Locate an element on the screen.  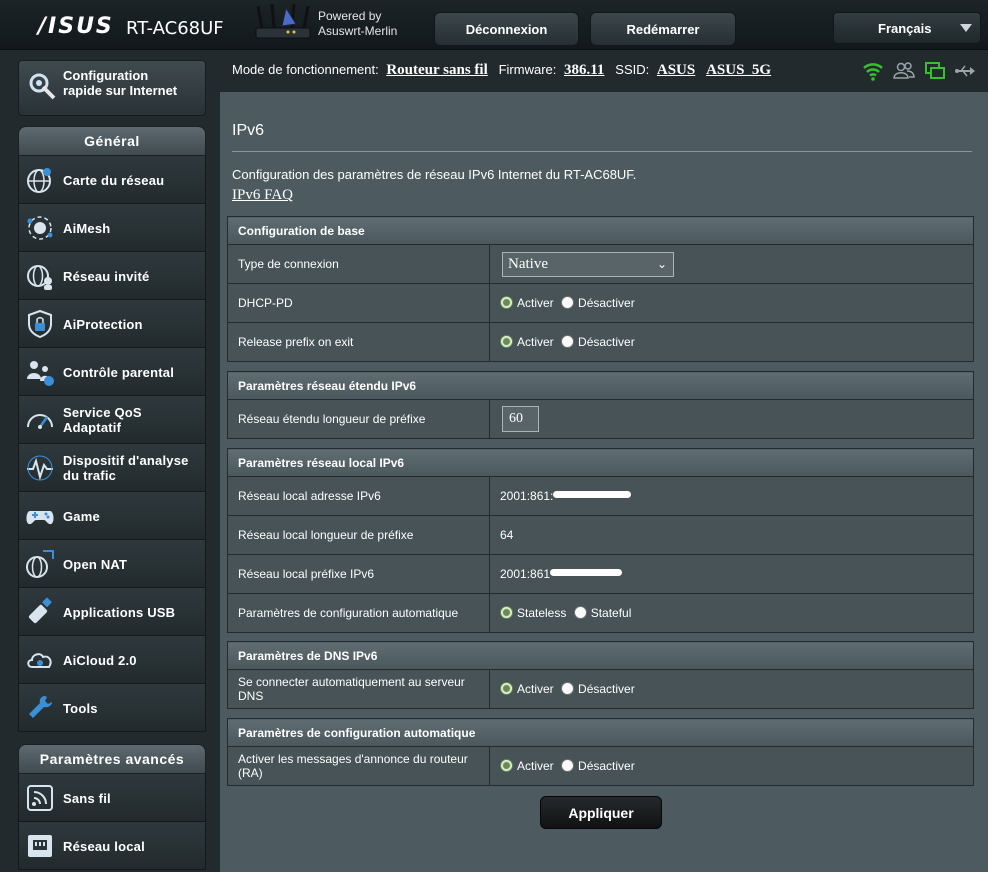
sidebar-item-game: Game is located at coordinates (112, 516).